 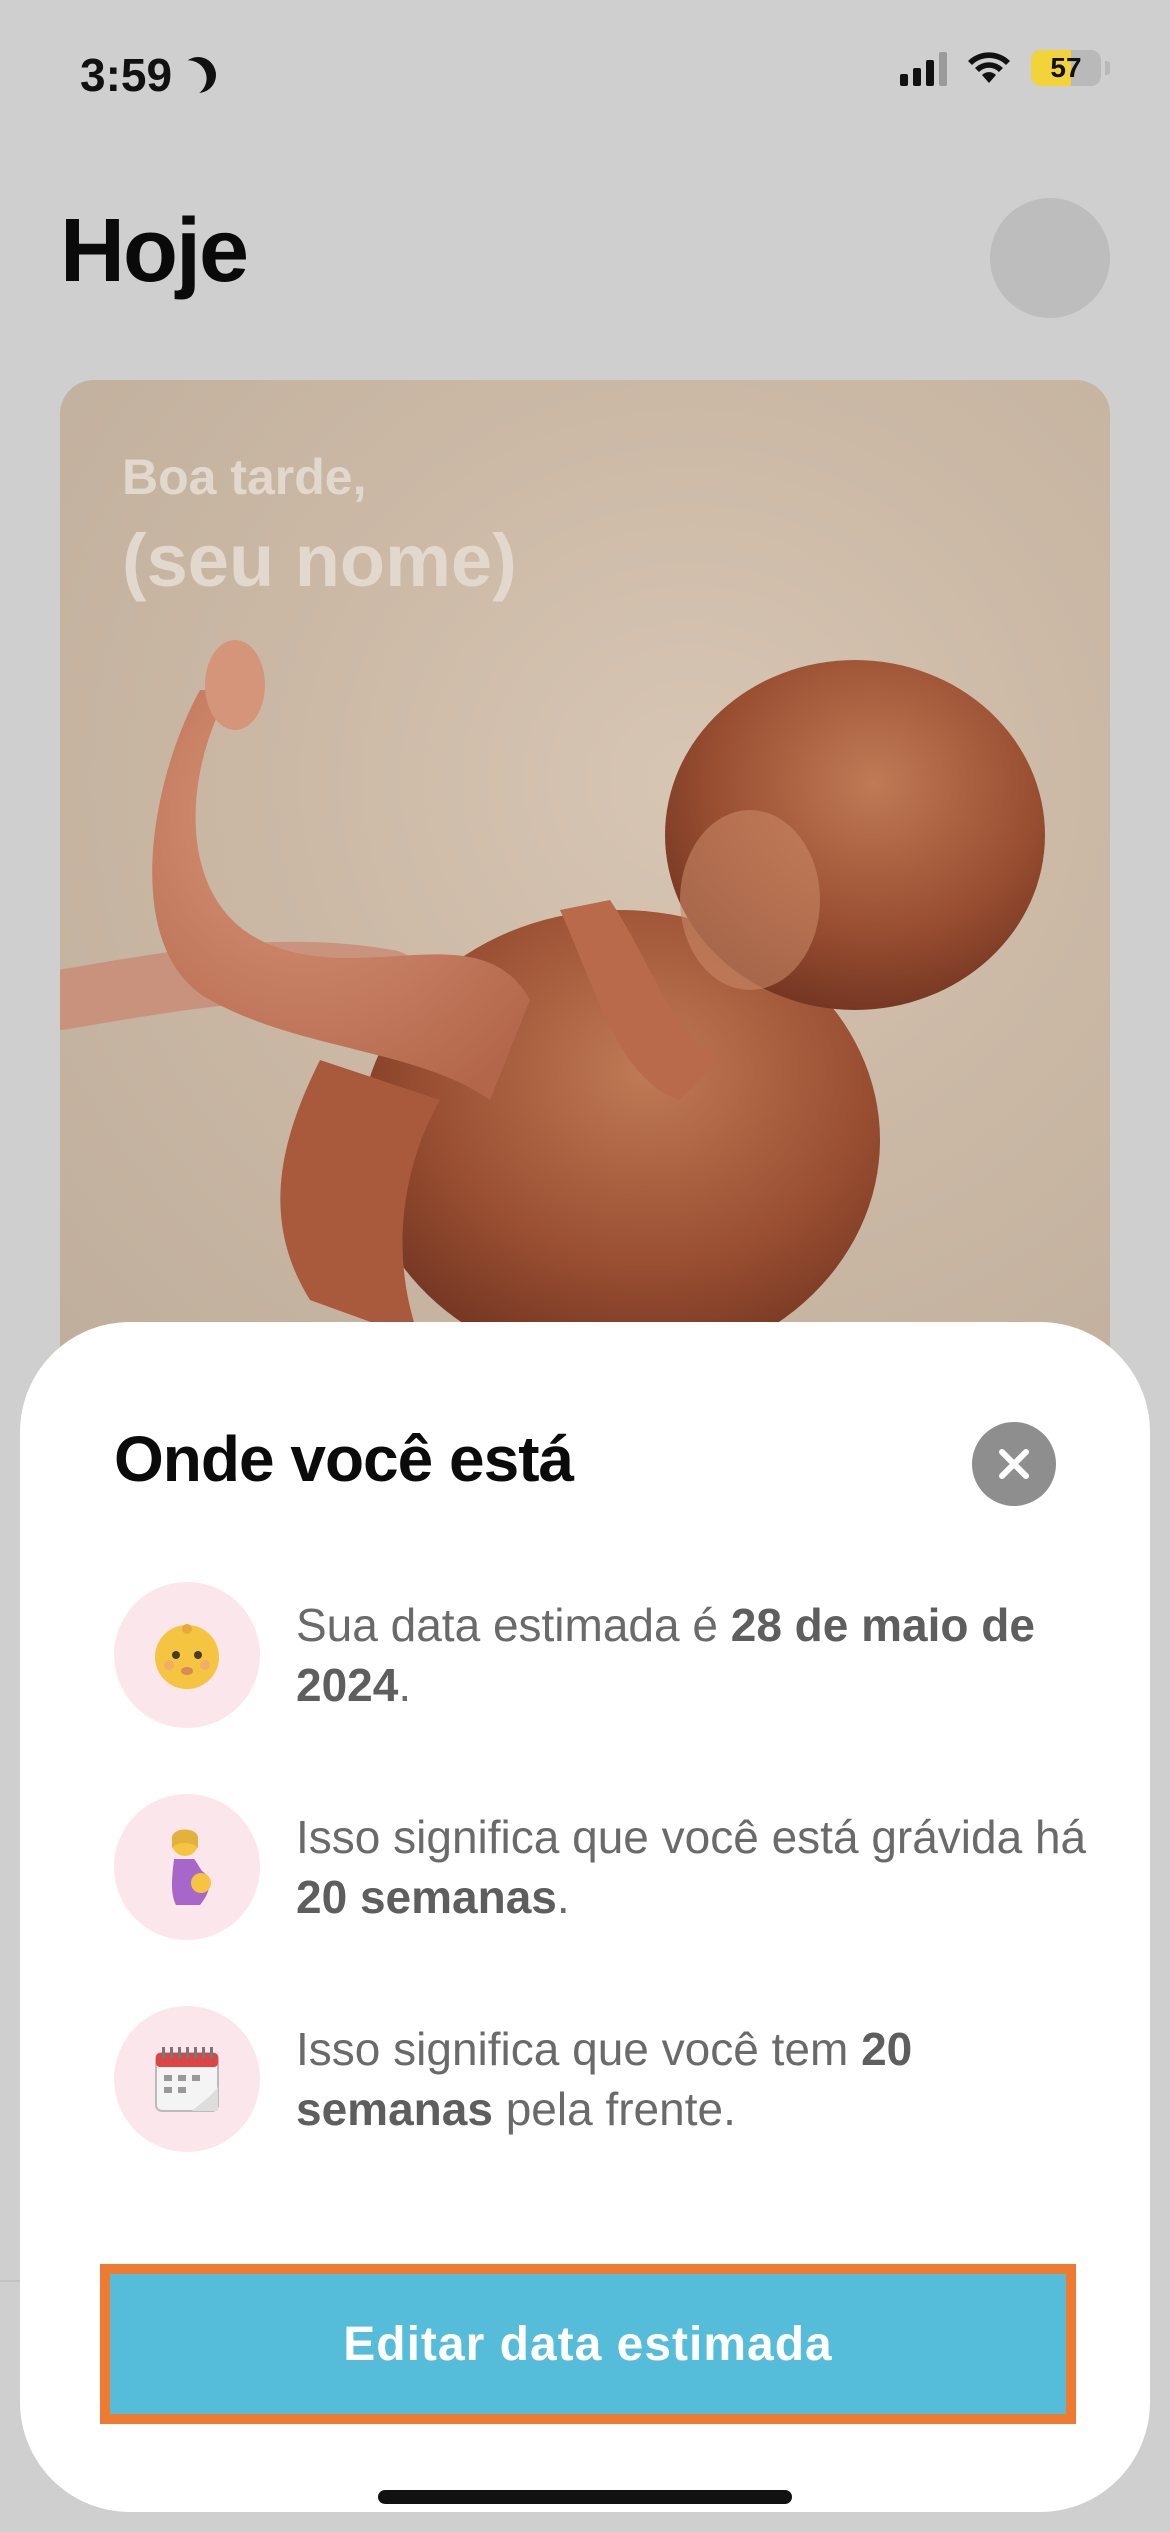 What do you see at coordinates (244, 477) in the screenshot?
I see `greeting-text: Boa tarde,` at bounding box center [244, 477].